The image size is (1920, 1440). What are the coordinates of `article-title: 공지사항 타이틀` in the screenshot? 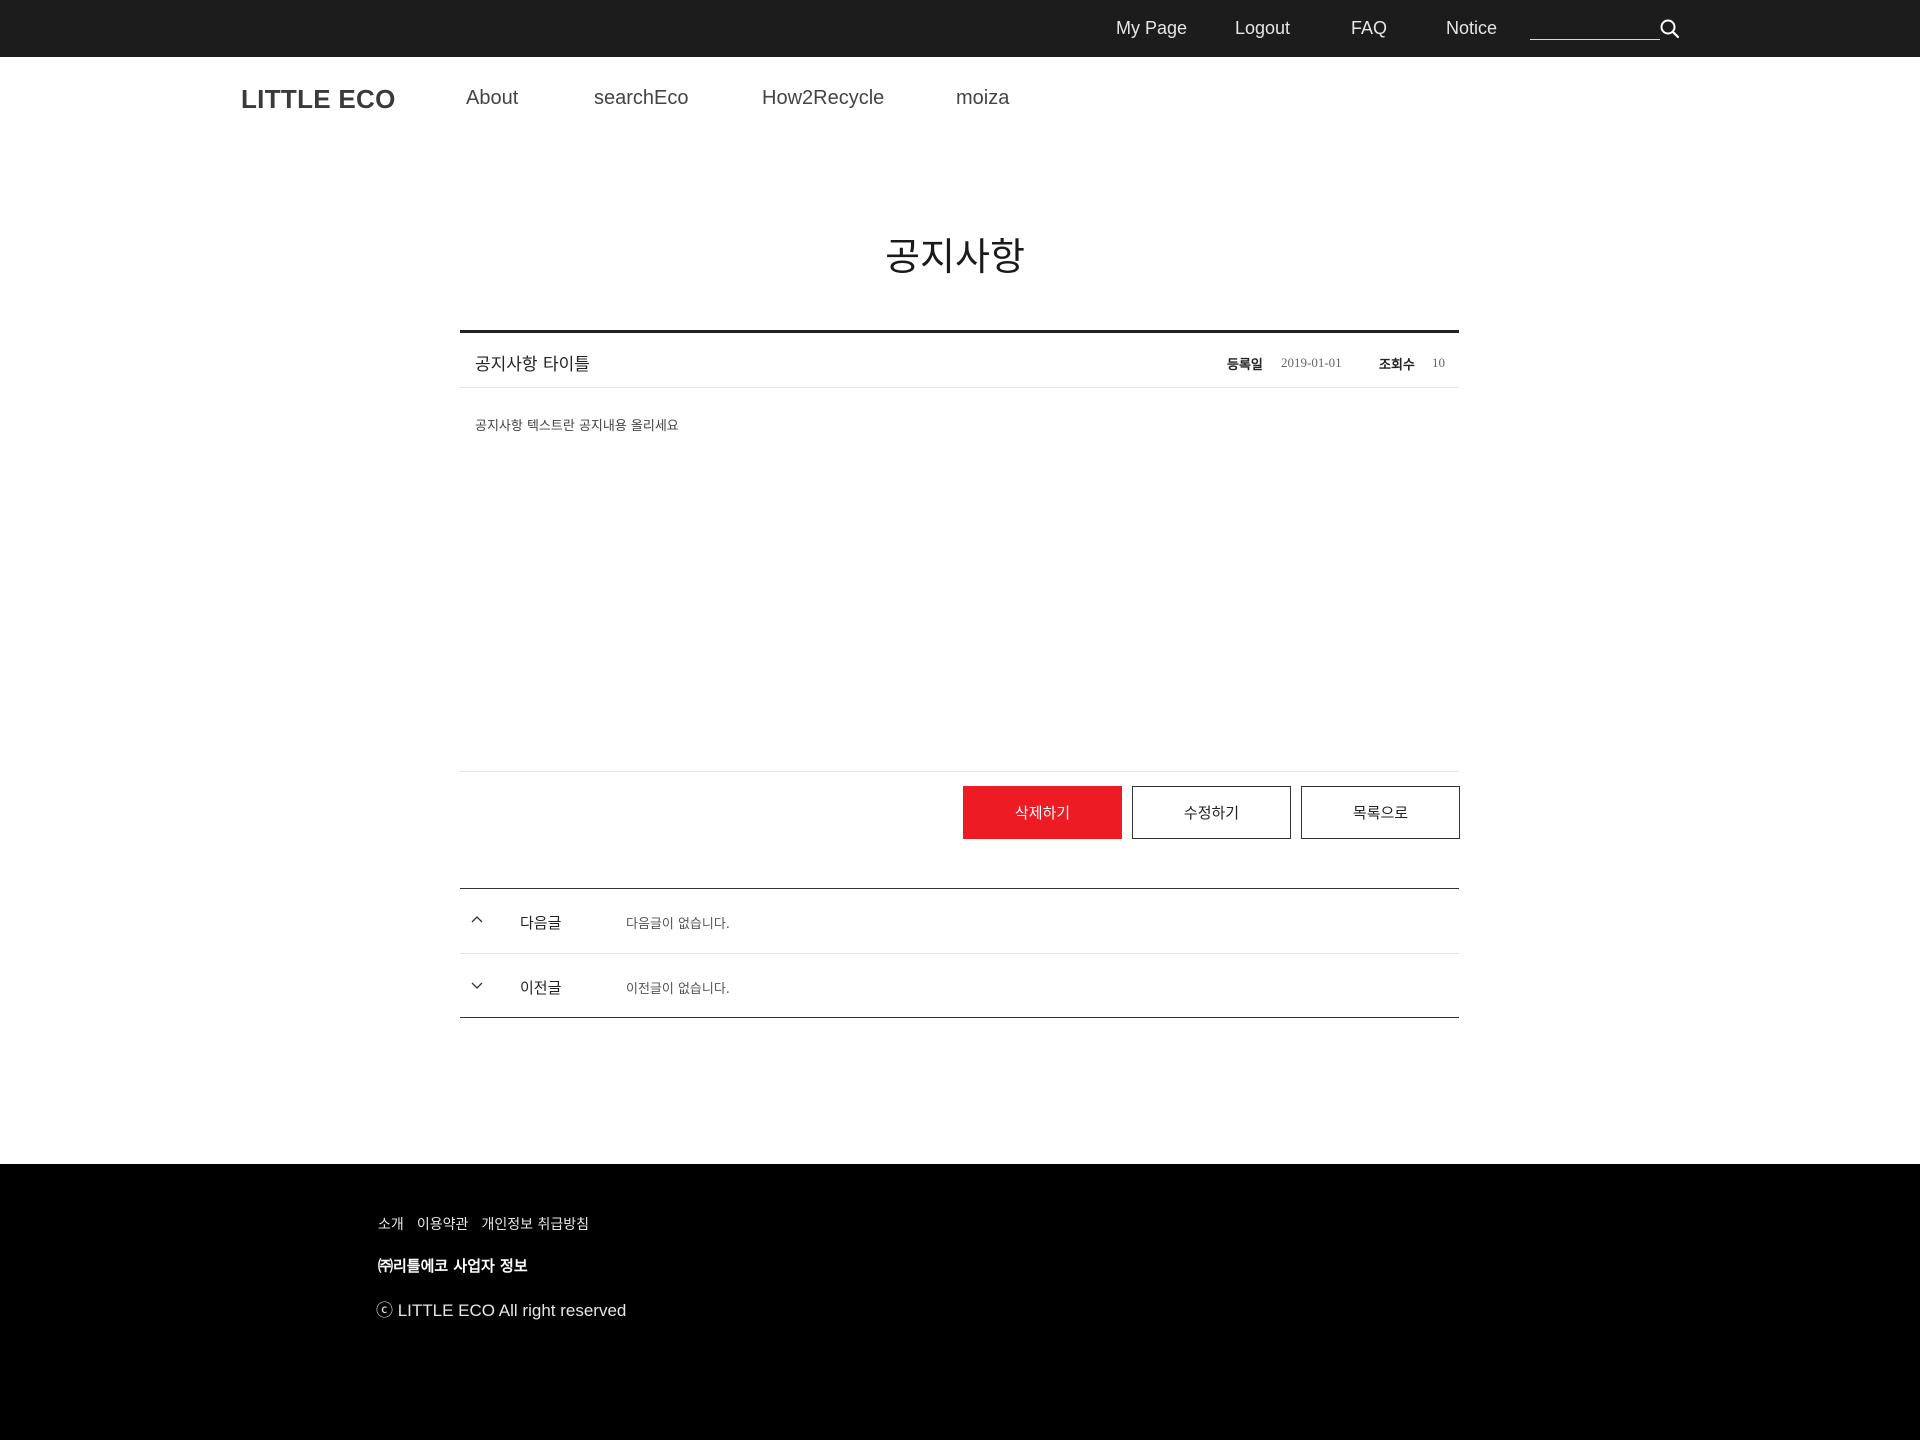 It's located at (532, 365).